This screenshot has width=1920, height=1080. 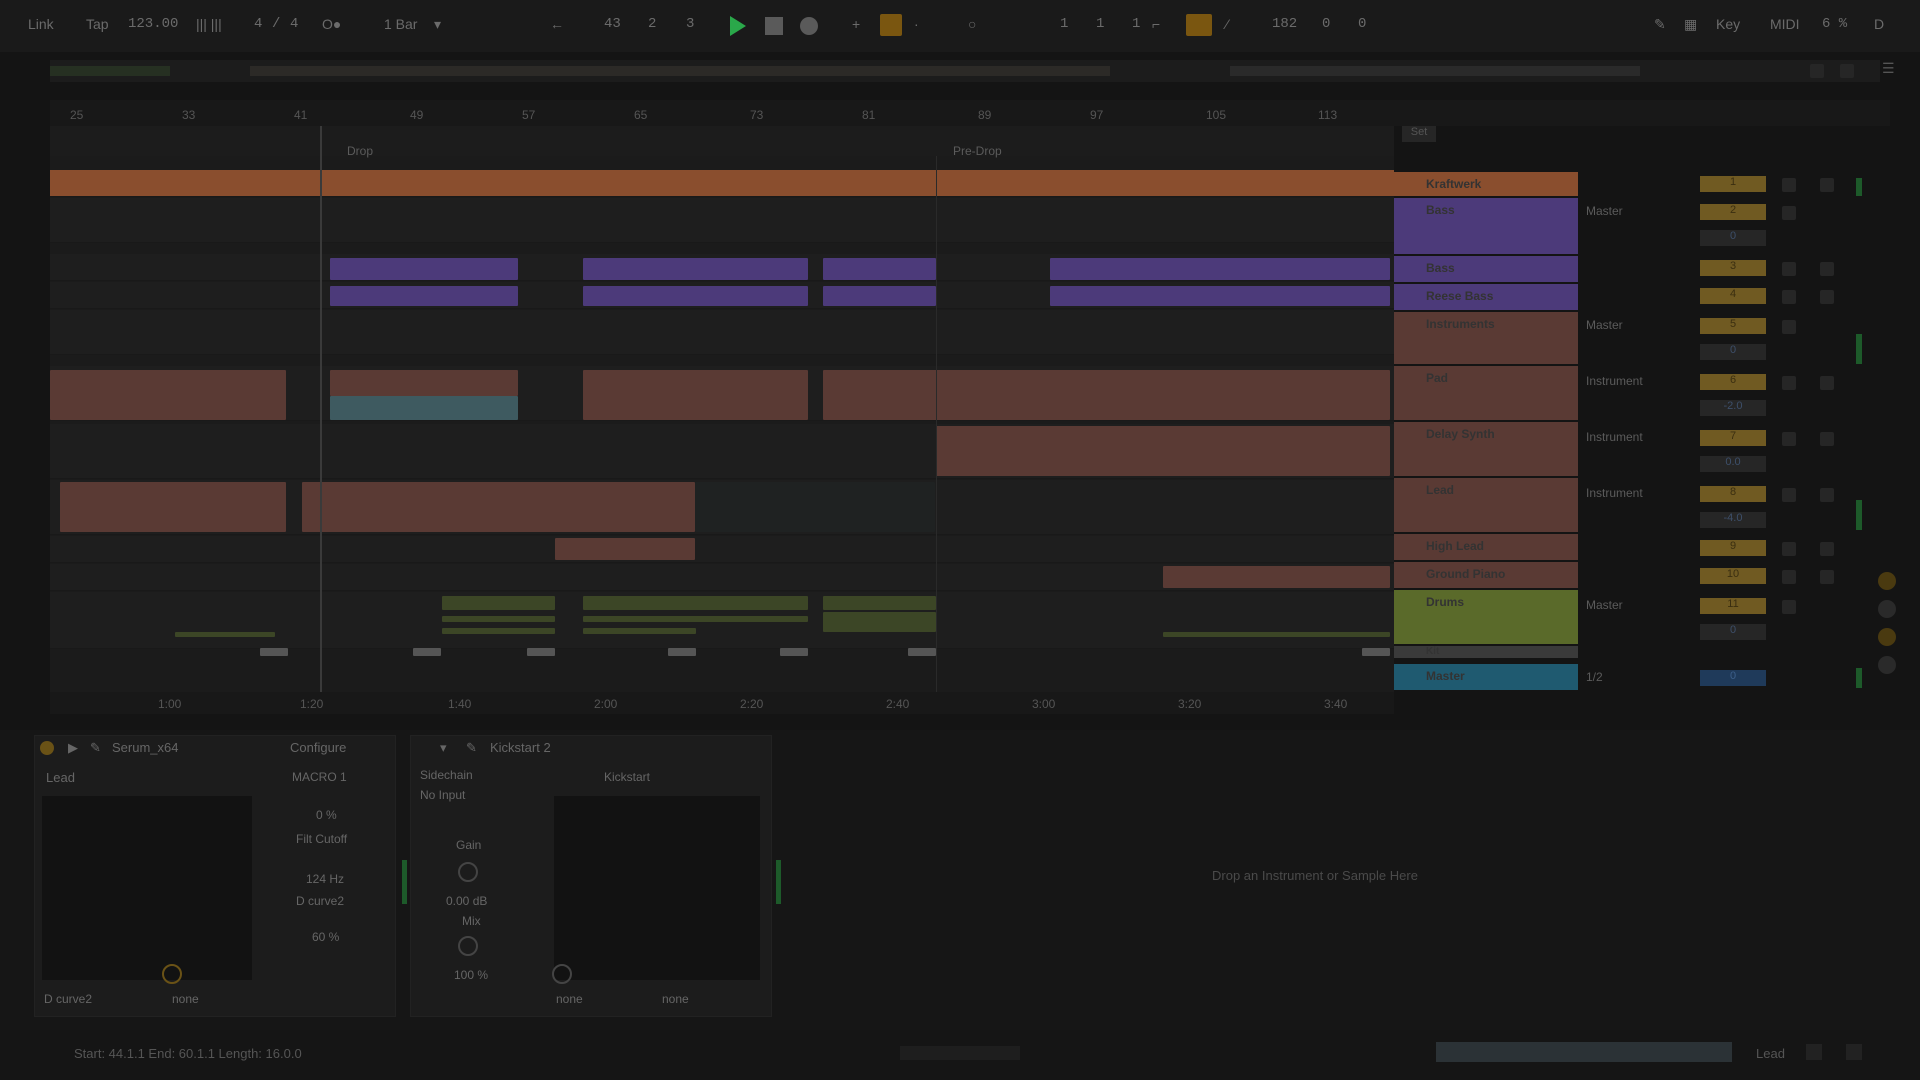 What do you see at coordinates (1636, 679) in the screenshot?
I see `output-routing: 1/2` at bounding box center [1636, 679].